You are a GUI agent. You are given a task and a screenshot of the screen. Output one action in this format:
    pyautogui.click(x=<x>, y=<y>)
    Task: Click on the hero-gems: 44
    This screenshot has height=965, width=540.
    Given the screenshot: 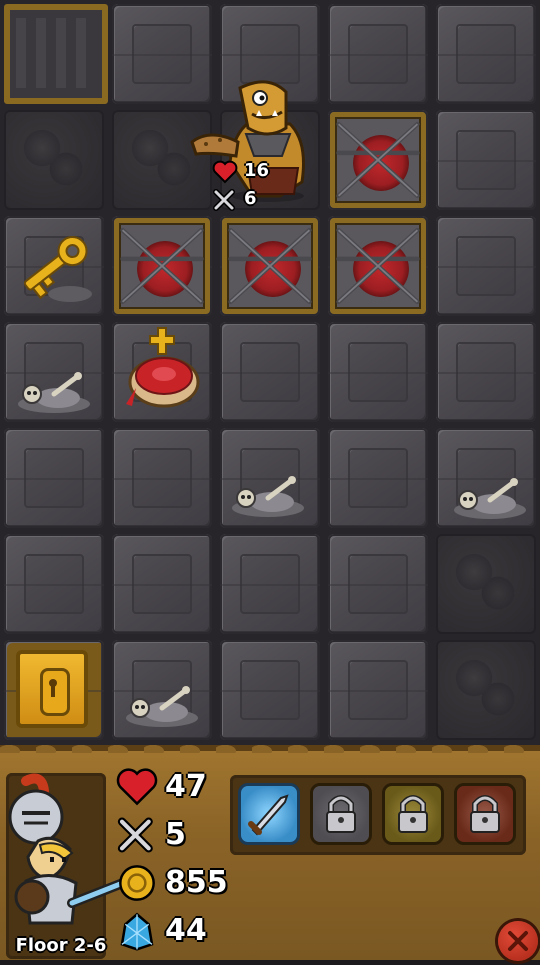 What is the action you would take?
    pyautogui.click(x=175, y=932)
    